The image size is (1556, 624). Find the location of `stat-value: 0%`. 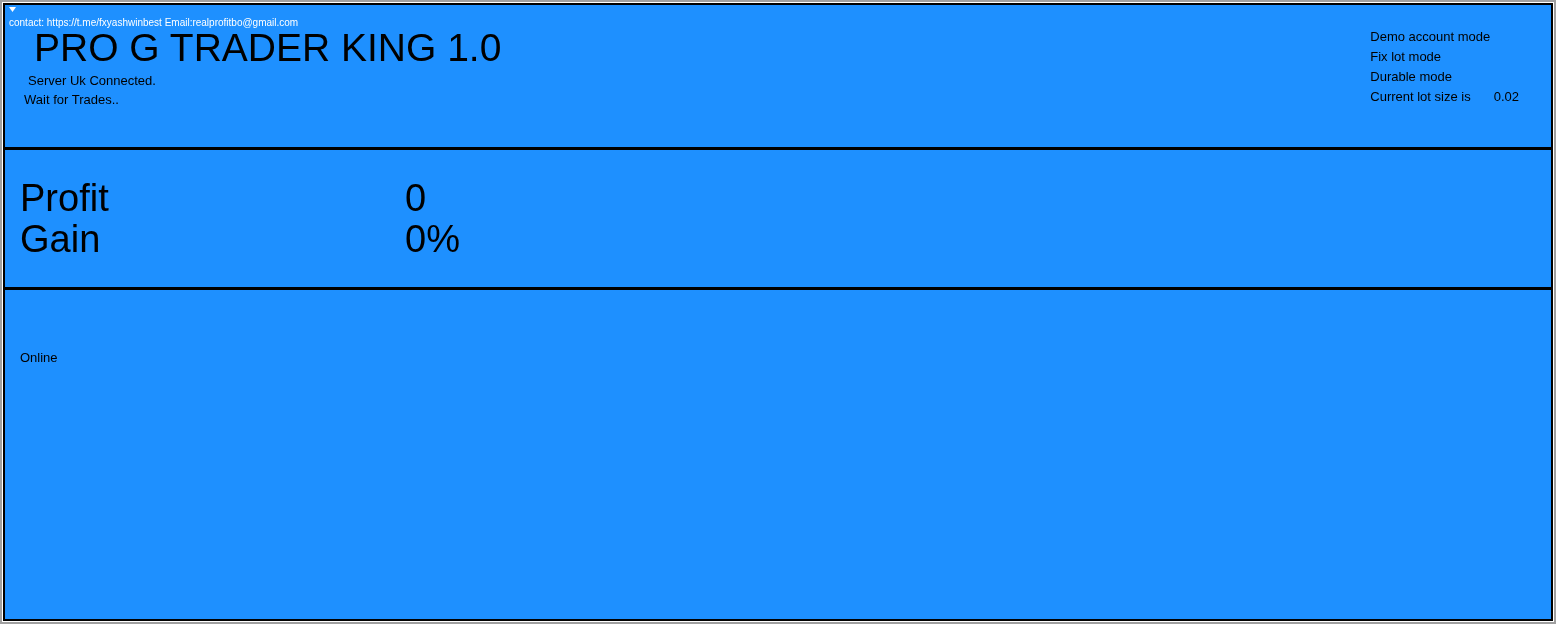

stat-value: 0% is located at coordinates (433, 239).